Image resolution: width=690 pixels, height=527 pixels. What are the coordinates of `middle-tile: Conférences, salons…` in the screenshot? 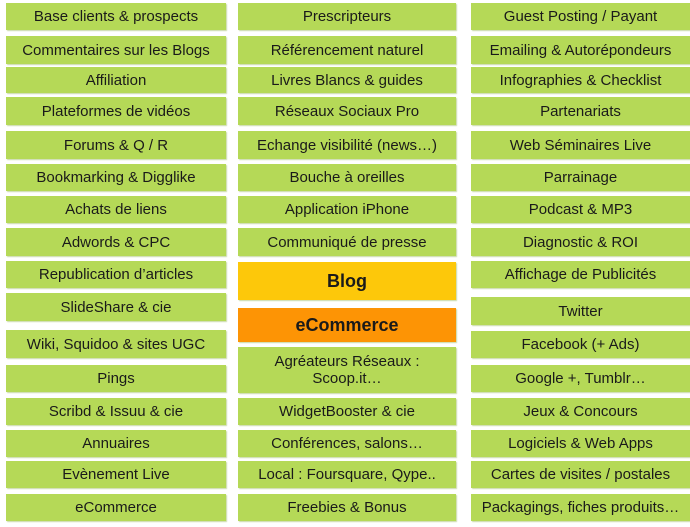 It's located at (347, 443).